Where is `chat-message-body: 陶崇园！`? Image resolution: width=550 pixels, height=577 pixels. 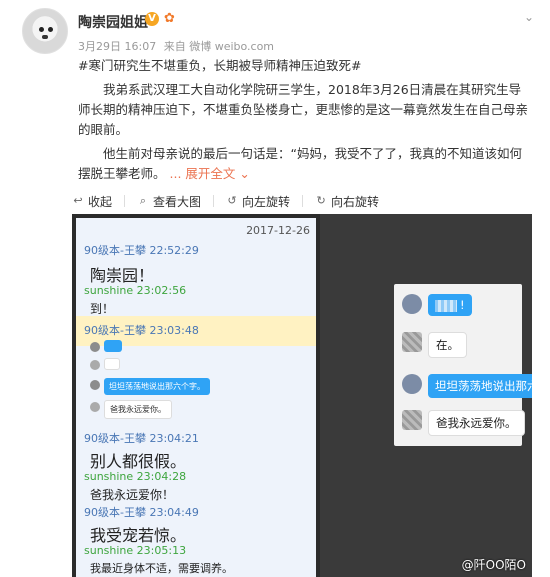
chat-message-body: 陶崇园！ is located at coordinates (122, 275).